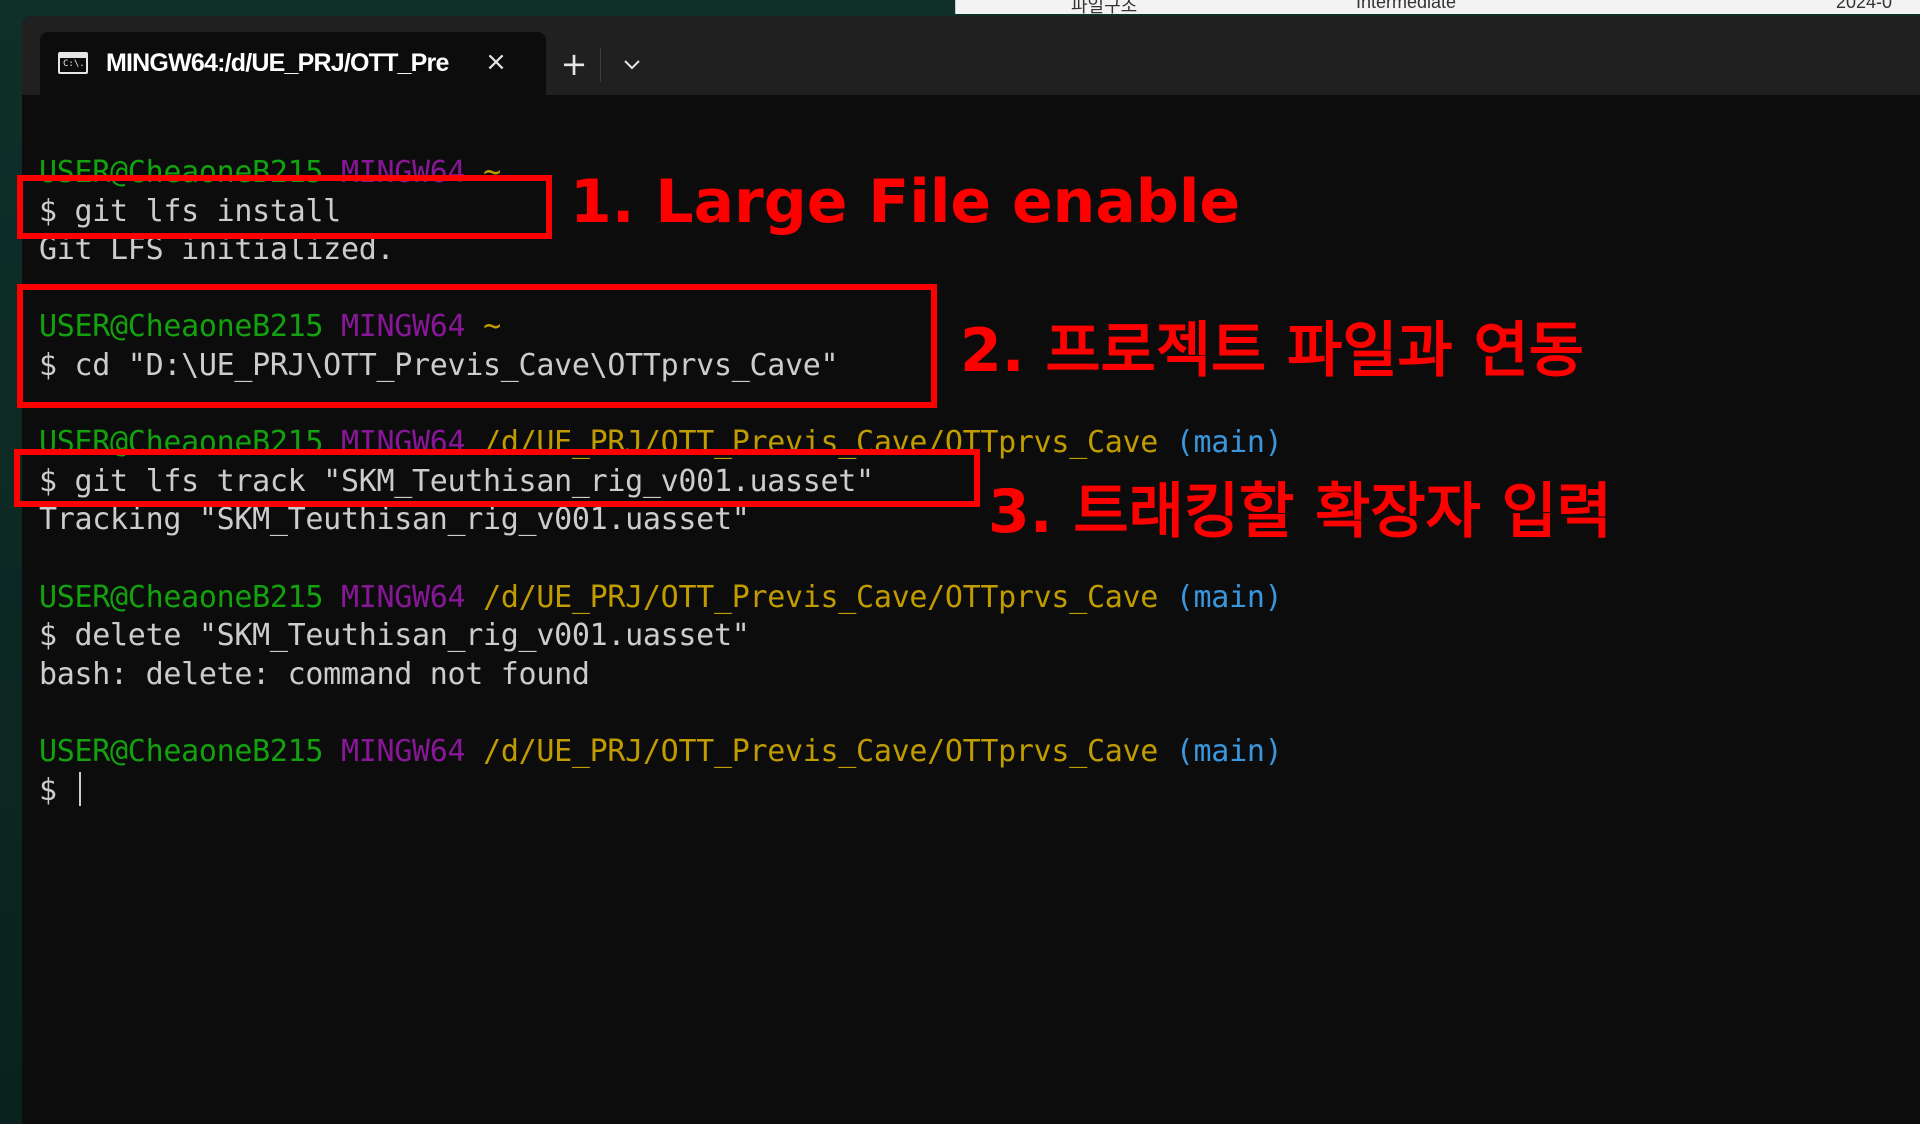 The width and height of the screenshot is (1920, 1124). Describe the element at coordinates (574, 64) in the screenshot. I see `new-tab-button: +` at that location.